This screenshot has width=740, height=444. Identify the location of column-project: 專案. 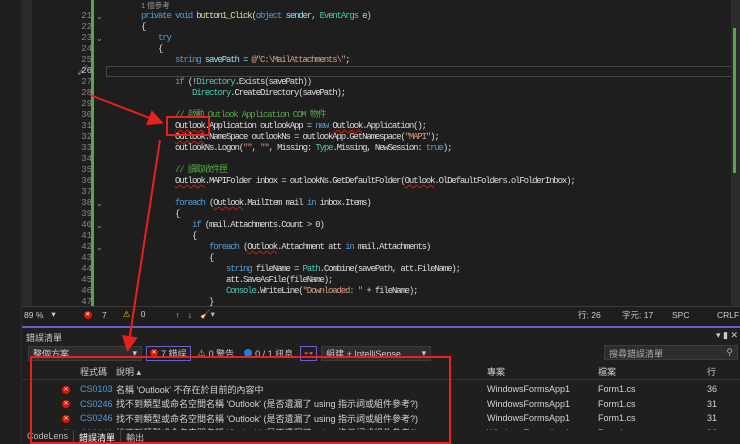
(496, 371).